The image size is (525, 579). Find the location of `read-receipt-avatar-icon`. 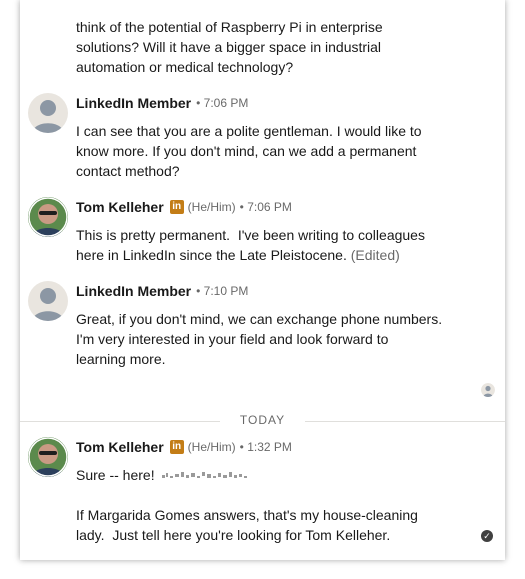

read-receipt-avatar-icon is located at coordinates (488, 390).